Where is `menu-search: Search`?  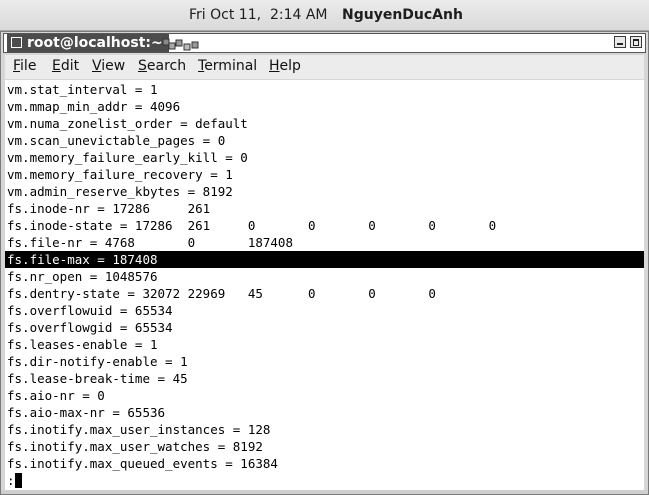
menu-search: Search is located at coordinates (162, 66).